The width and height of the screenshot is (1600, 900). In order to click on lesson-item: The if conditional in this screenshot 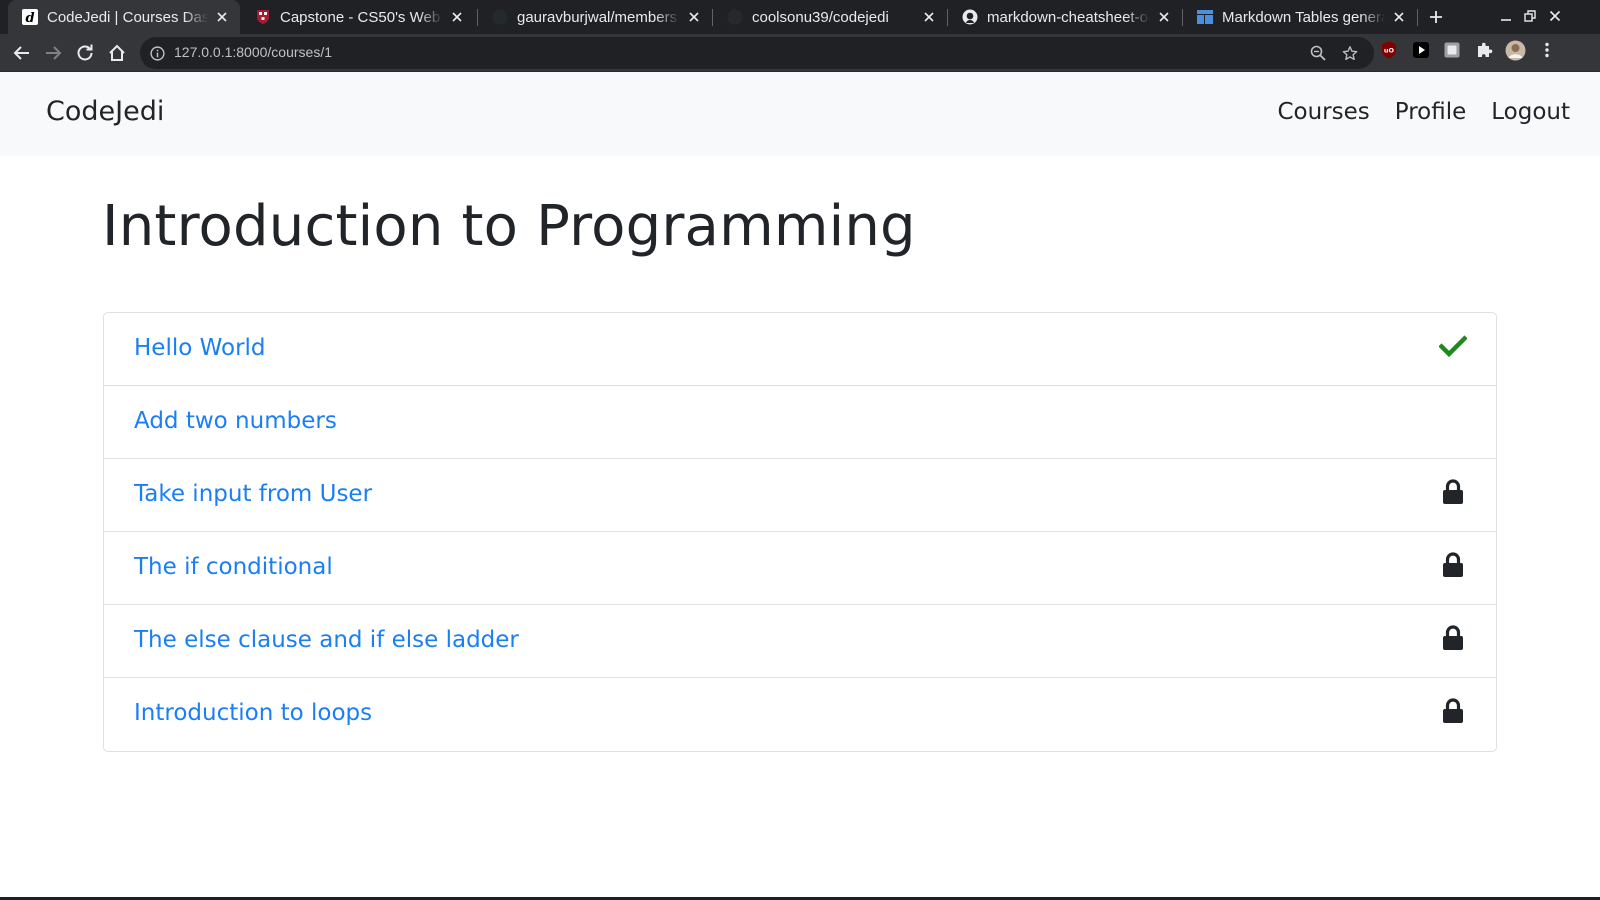, I will do `click(800, 568)`.